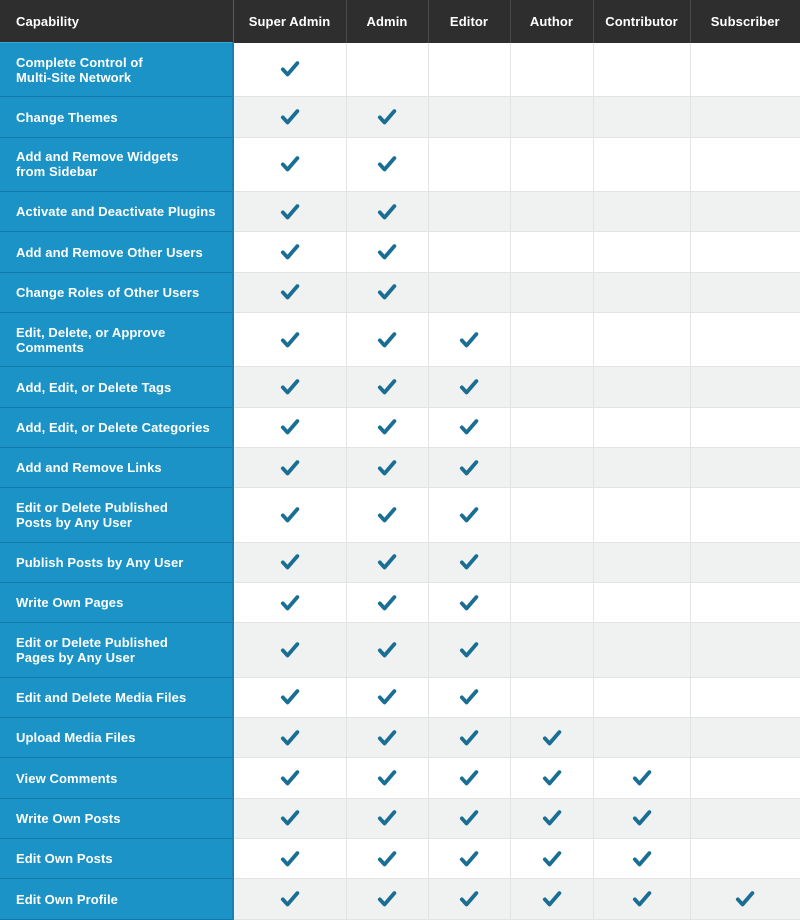 This screenshot has height=920, width=800. What do you see at coordinates (117, 21) in the screenshot?
I see `column-header-capability: Capability` at bounding box center [117, 21].